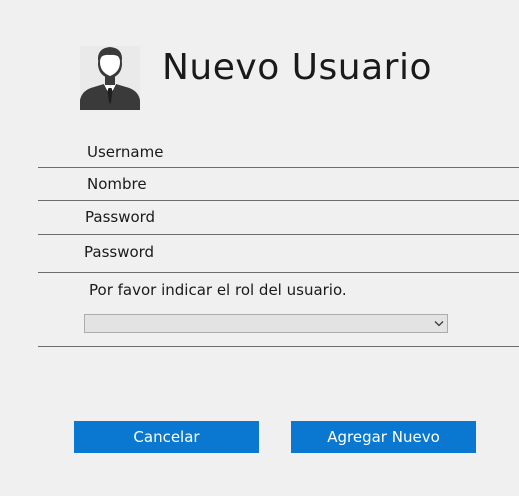  What do you see at coordinates (297, 67) in the screenshot?
I see `page-title: Nuevo Usuario` at bounding box center [297, 67].